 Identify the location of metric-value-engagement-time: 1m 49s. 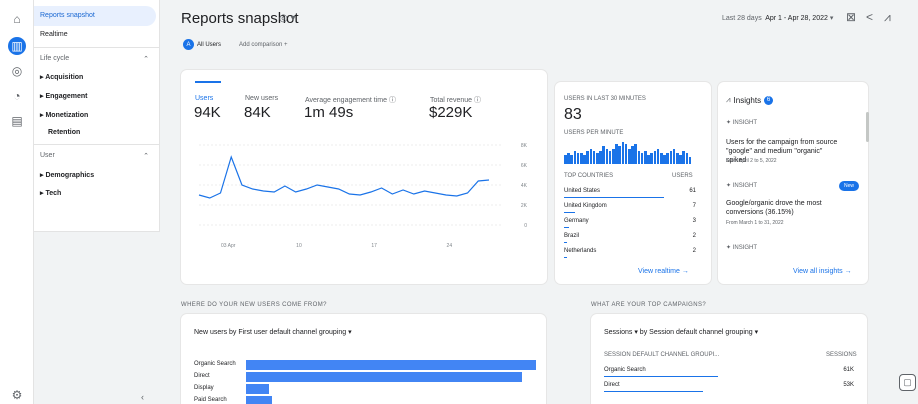
(328, 112).